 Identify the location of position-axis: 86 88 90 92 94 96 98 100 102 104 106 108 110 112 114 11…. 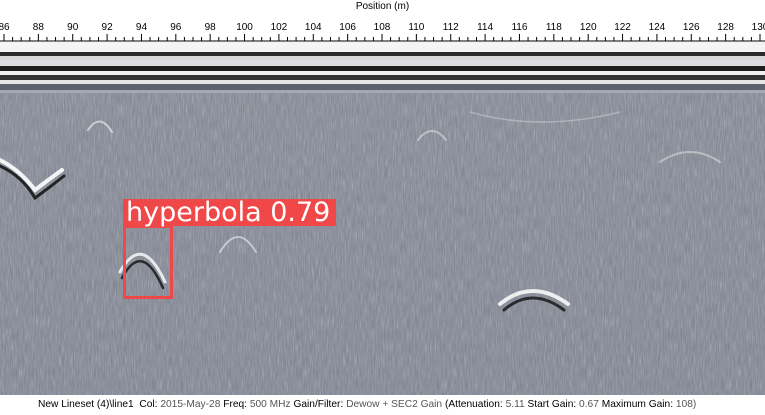
(382, 28).